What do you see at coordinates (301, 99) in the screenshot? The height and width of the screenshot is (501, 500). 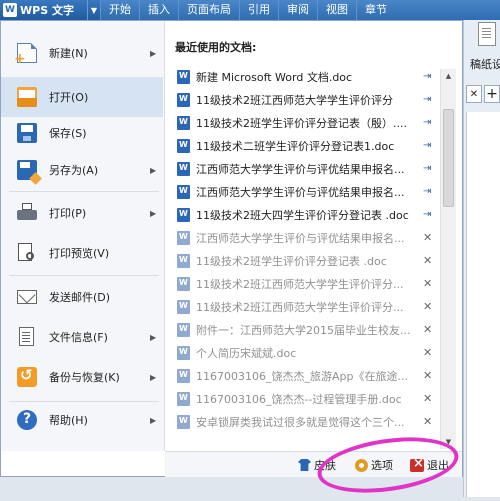 I see `recent-document-item: 11级技术2班江西师范大学学生评价评分 ⇥` at bounding box center [301, 99].